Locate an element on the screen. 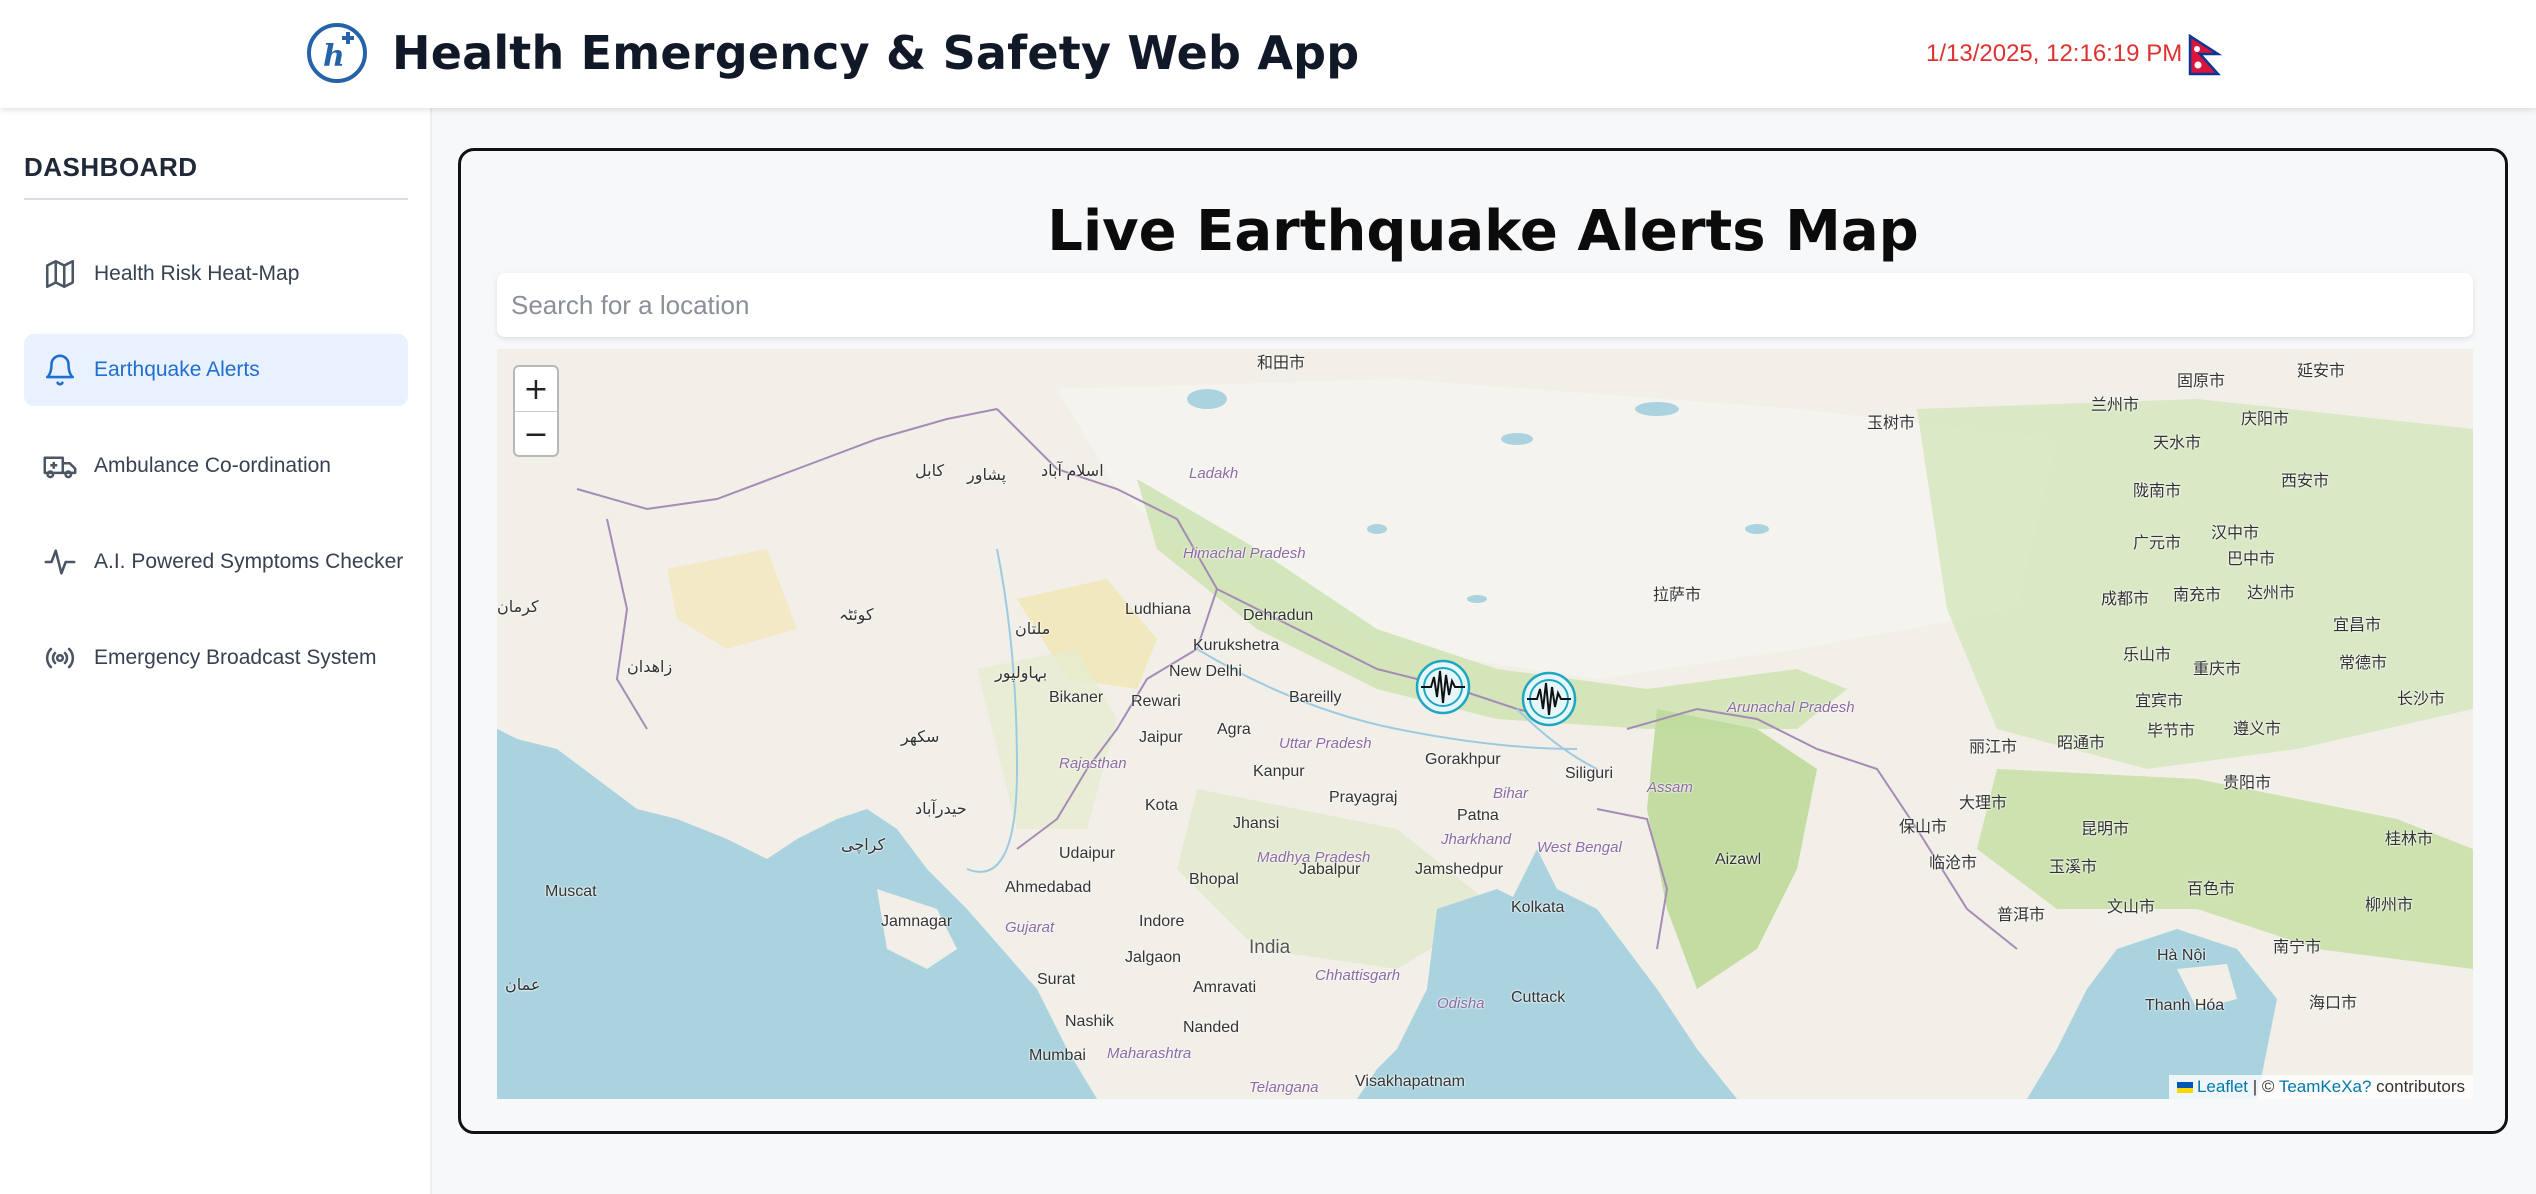 The image size is (2536, 1194). sidebar-item-emergency-broadcast: Emergency Broadcast System is located at coordinates (216, 658).